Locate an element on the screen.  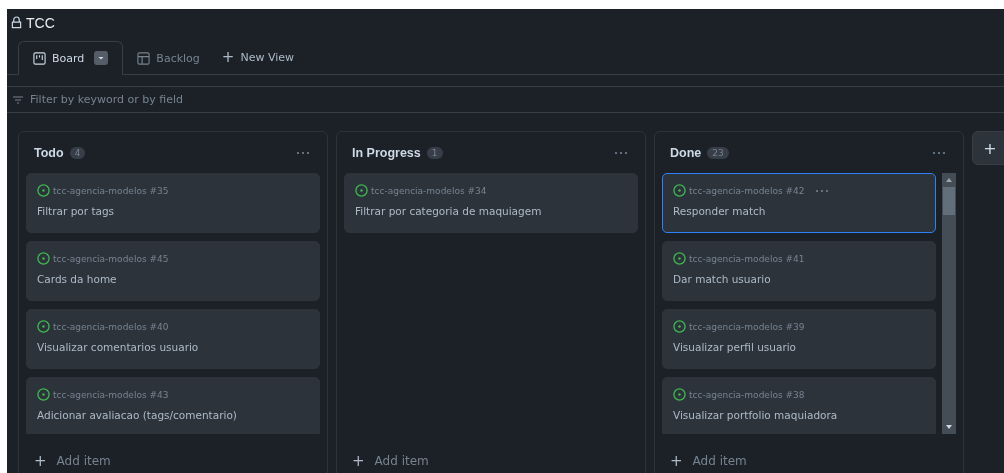
issue-title: Visualizar perfil usuario is located at coordinates (735, 347).